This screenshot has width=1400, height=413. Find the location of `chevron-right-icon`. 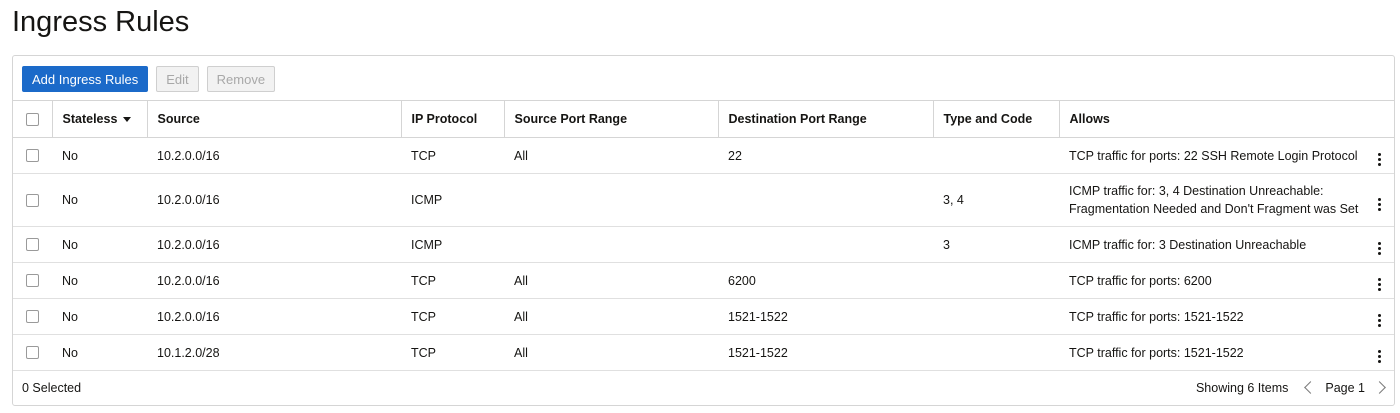

chevron-right-icon is located at coordinates (1379, 387).